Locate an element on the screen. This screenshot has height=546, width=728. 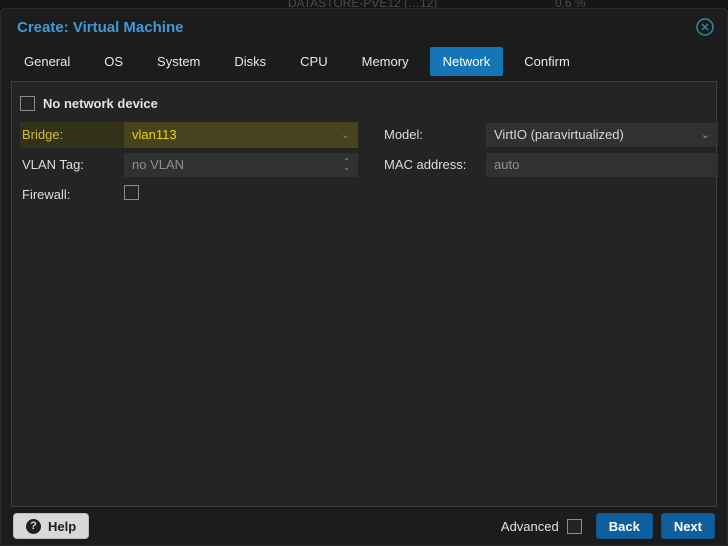
no-network-device-label: No network device is located at coordinates (100, 103).